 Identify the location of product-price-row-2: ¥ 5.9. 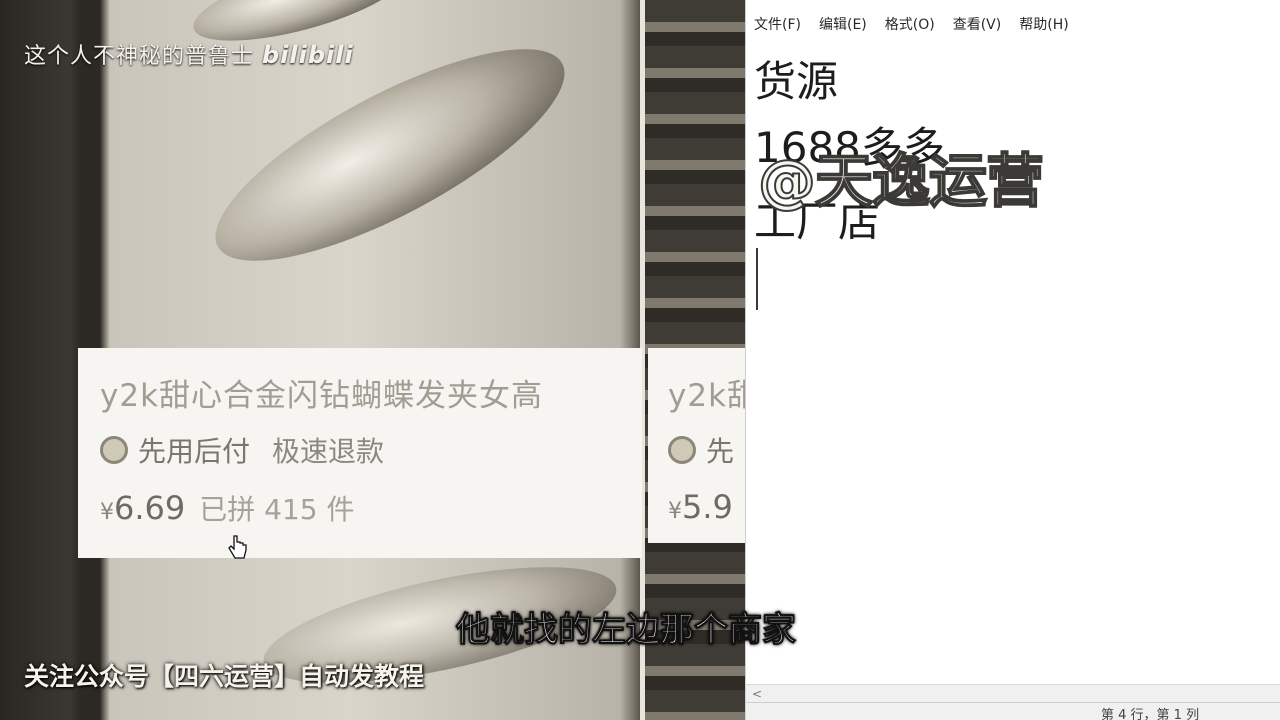
(706, 507).